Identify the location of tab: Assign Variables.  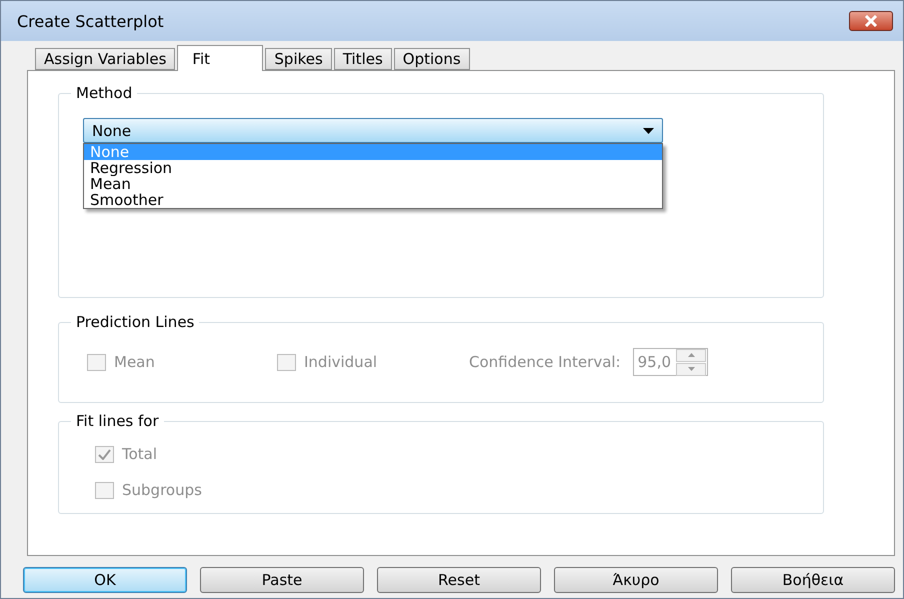
(105, 59).